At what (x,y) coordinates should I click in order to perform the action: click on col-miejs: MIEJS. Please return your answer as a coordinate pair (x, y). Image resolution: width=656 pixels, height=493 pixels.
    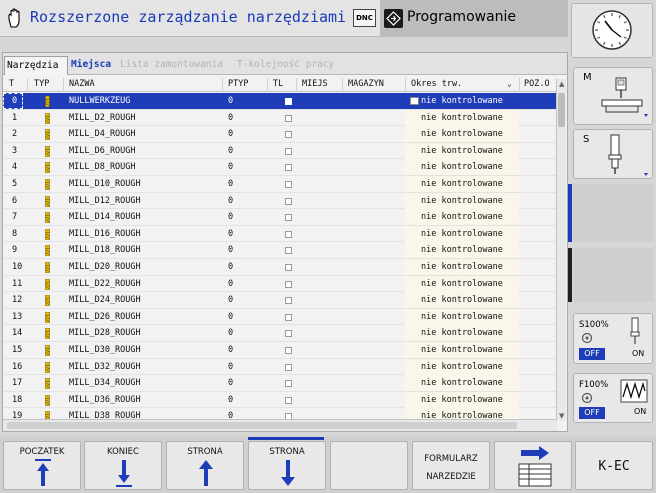
    Looking at the image, I should click on (315, 84).